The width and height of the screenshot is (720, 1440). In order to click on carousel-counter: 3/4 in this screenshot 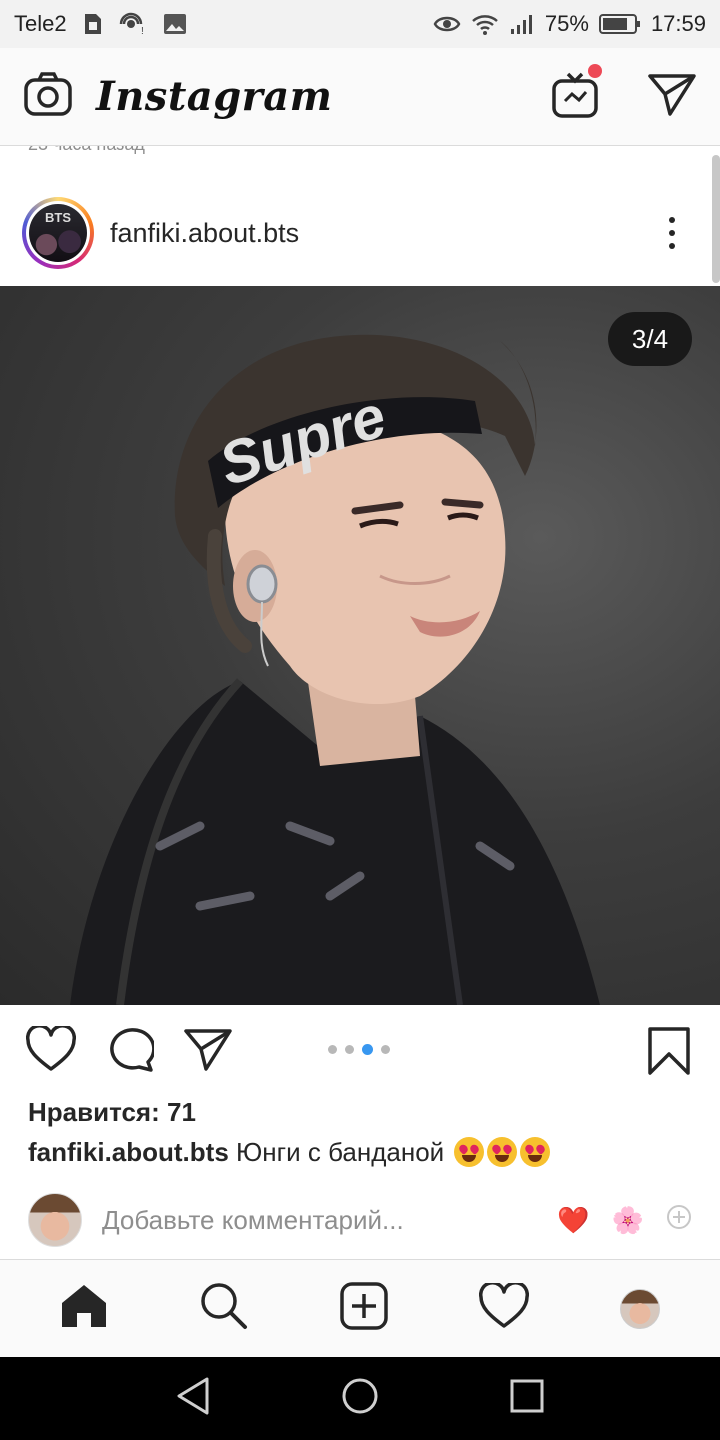, I will do `click(650, 339)`.